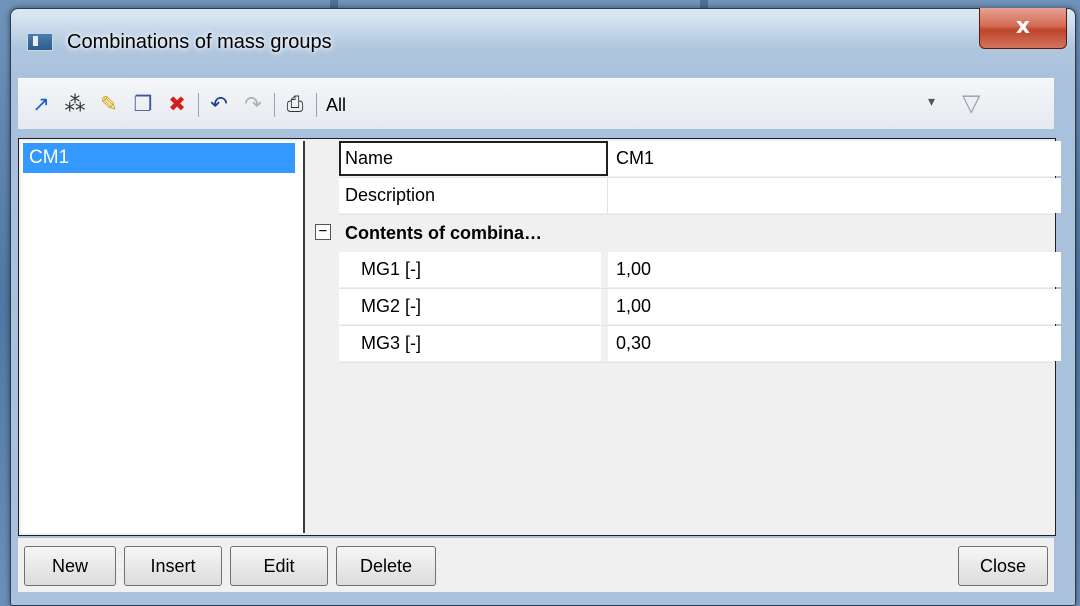 Image resolution: width=1080 pixels, height=606 pixels. Describe the element at coordinates (1003, 566) in the screenshot. I see `close-button: Close` at that location.